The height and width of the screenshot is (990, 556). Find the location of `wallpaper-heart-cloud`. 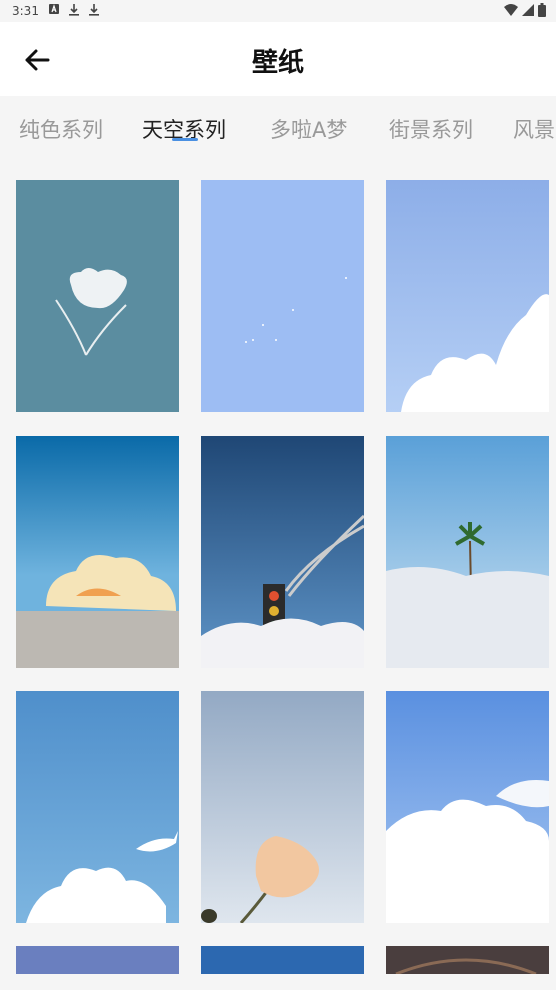

wallpaper-heart-cloud is located at coordinates (97, 296).